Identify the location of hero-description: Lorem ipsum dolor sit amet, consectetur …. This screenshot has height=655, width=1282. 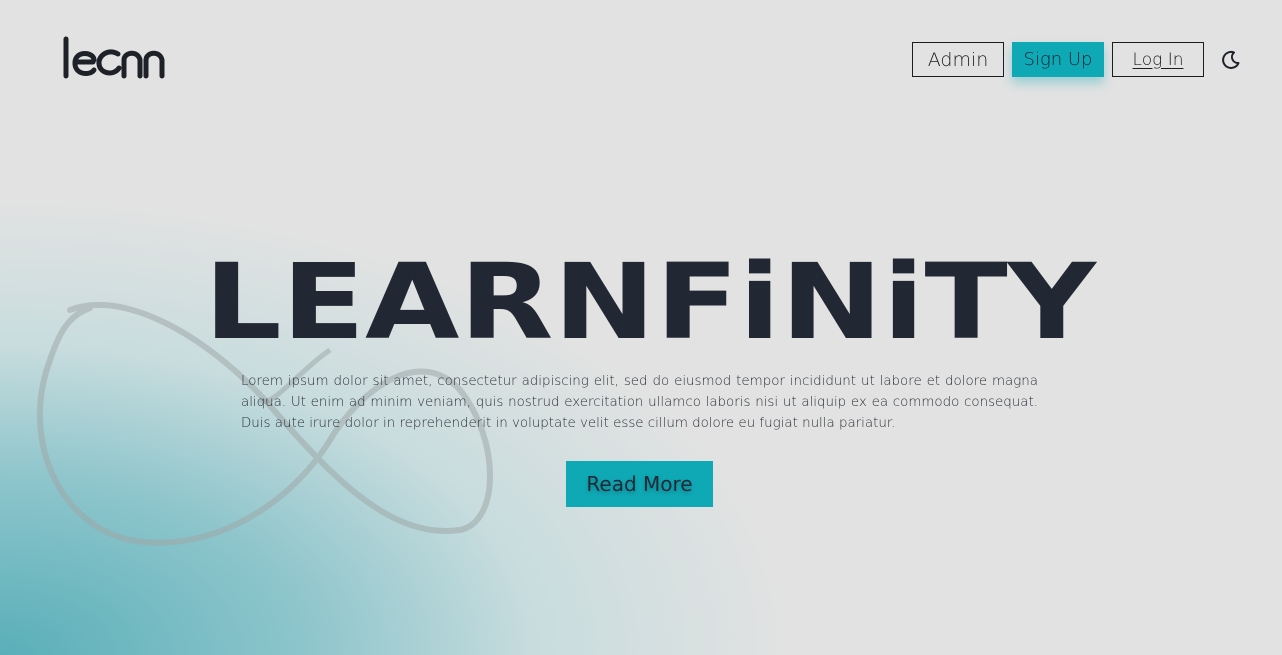
(639, 402).